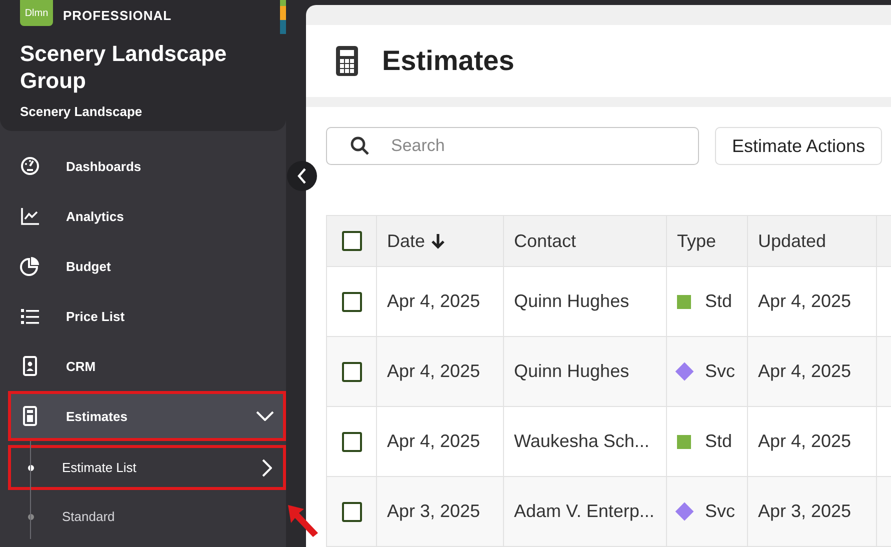 Image resolution: width=891 pixels, height=547 pixels. What do you see at coordinates (433, 511) in the screenshot?
I see `date-cell: Apr 3, 2025` at bounding box center [433, 511].